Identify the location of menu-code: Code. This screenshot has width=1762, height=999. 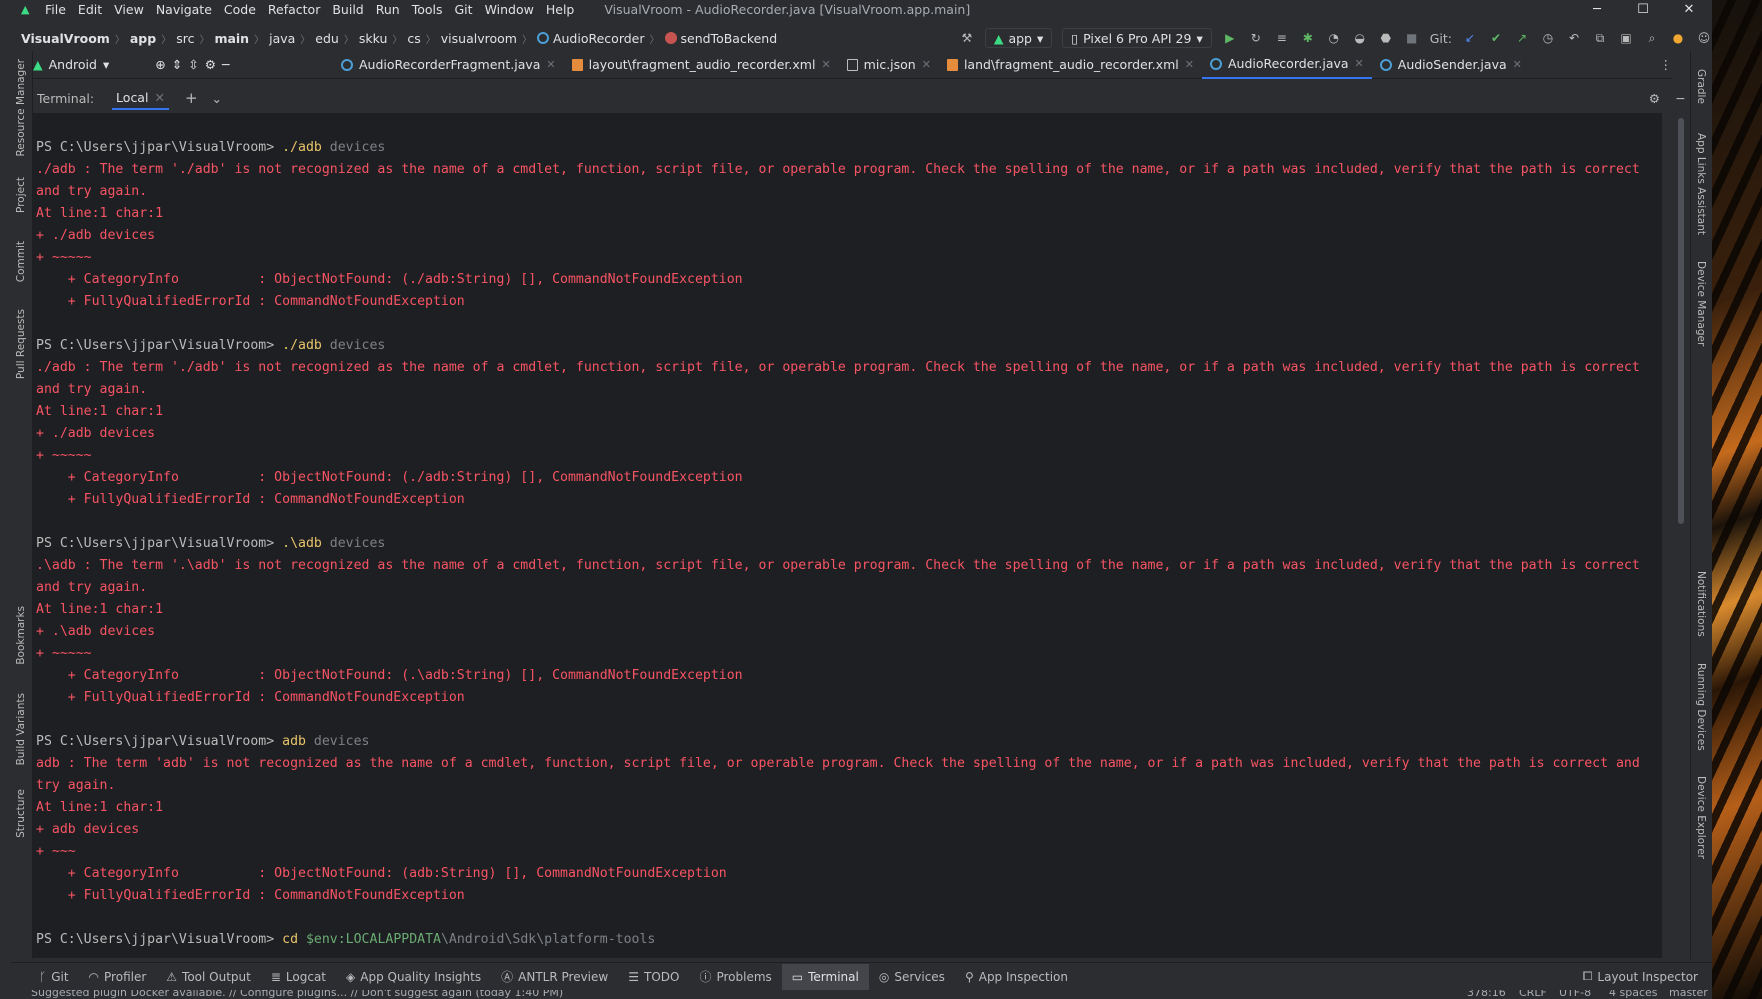
(240, 9).